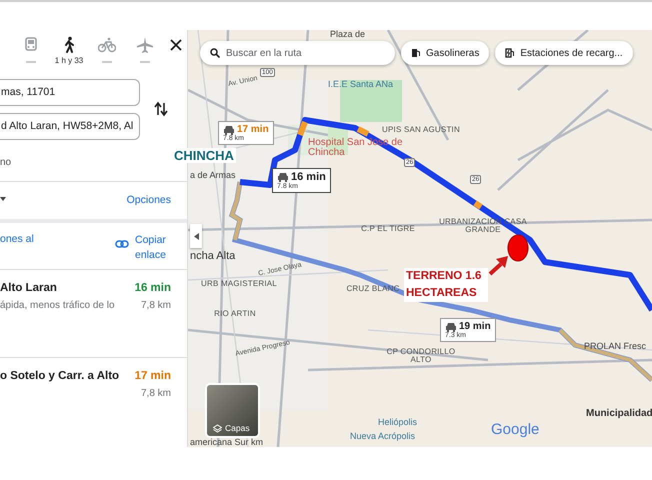 The width and height of the screenshot is (652, 480). I want to click on annotation-label: TERRENO 1.6 HECTAREAS, so click(446, 285).